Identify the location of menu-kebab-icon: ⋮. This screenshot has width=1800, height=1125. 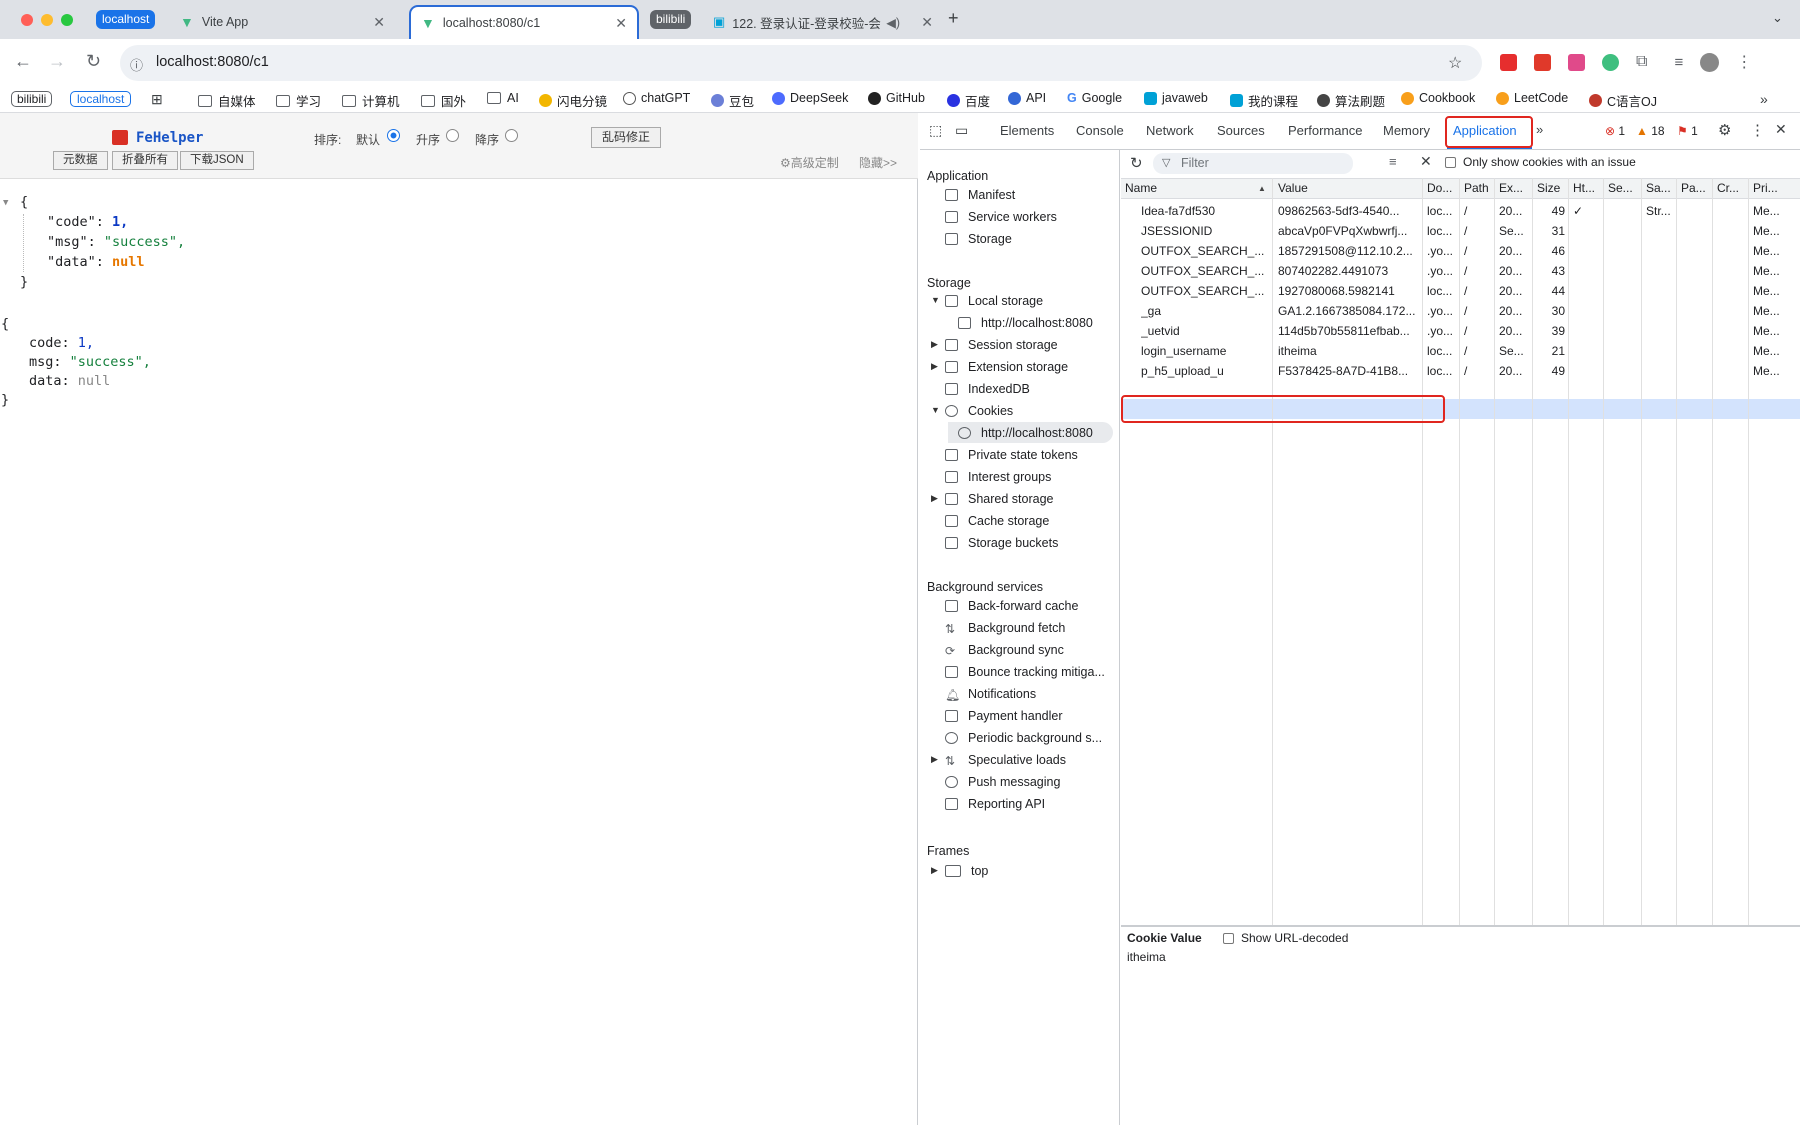
(1744, 62).